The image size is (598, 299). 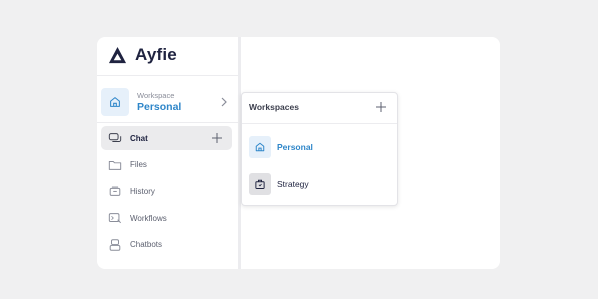 I want to click on brand-name: Ayfie, so click(x=156, y=54).